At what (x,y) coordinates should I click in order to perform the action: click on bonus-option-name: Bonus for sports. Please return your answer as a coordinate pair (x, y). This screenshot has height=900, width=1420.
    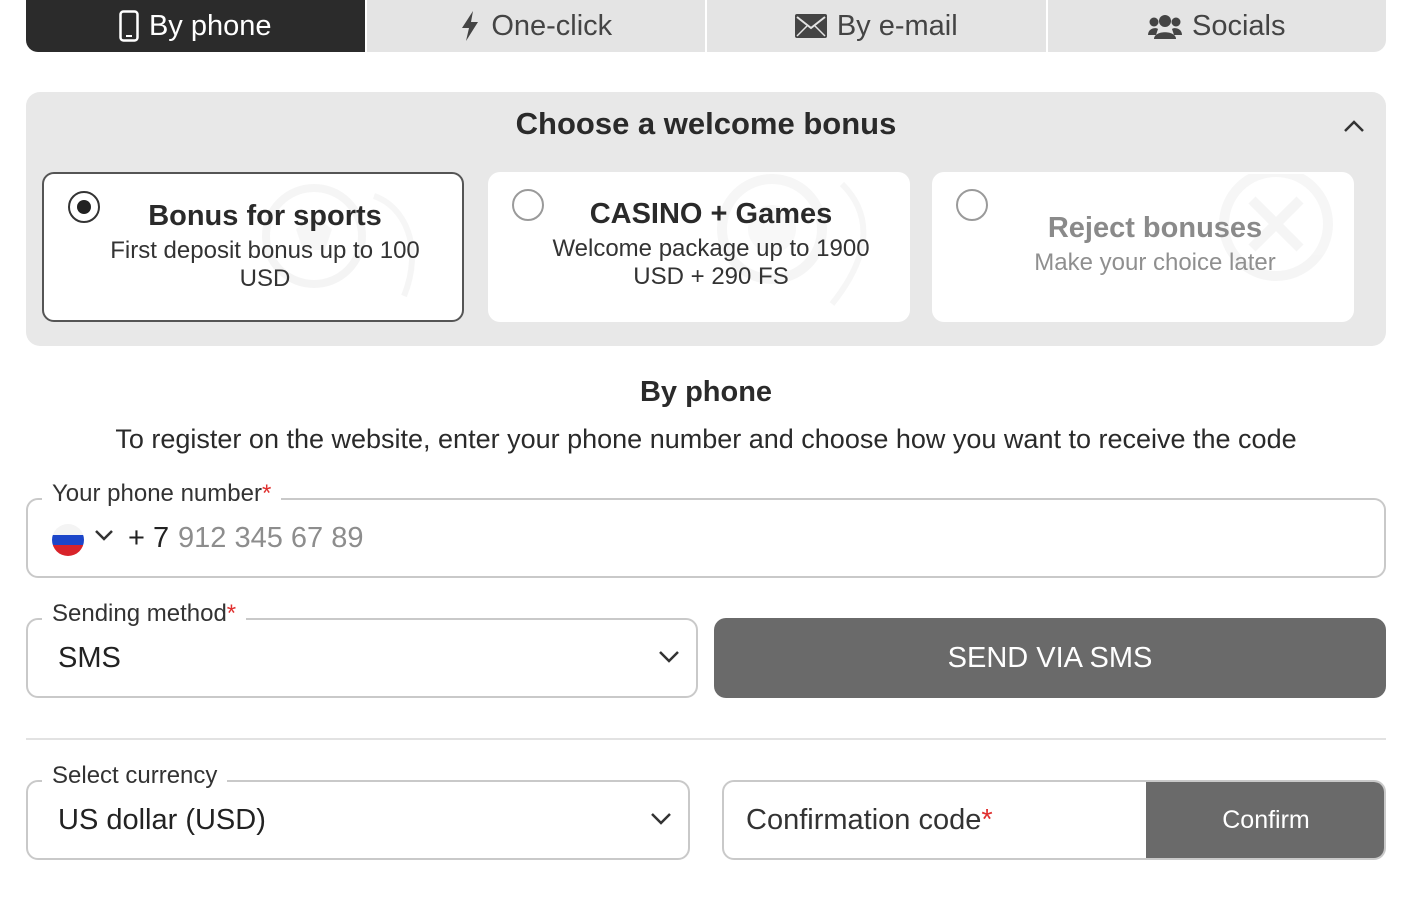
    Looking at the image, I should click on (265, 216).